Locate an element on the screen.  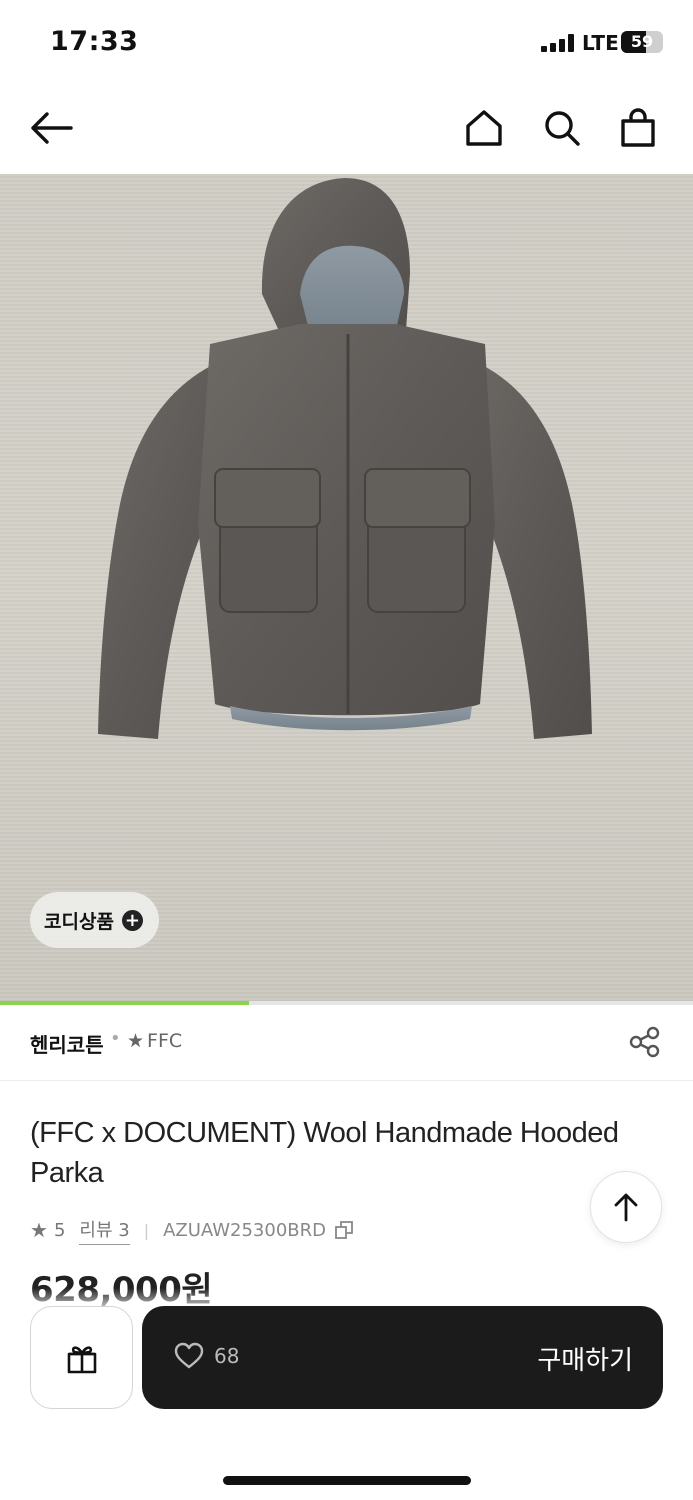
back-button is located at coordinates (52, 128).